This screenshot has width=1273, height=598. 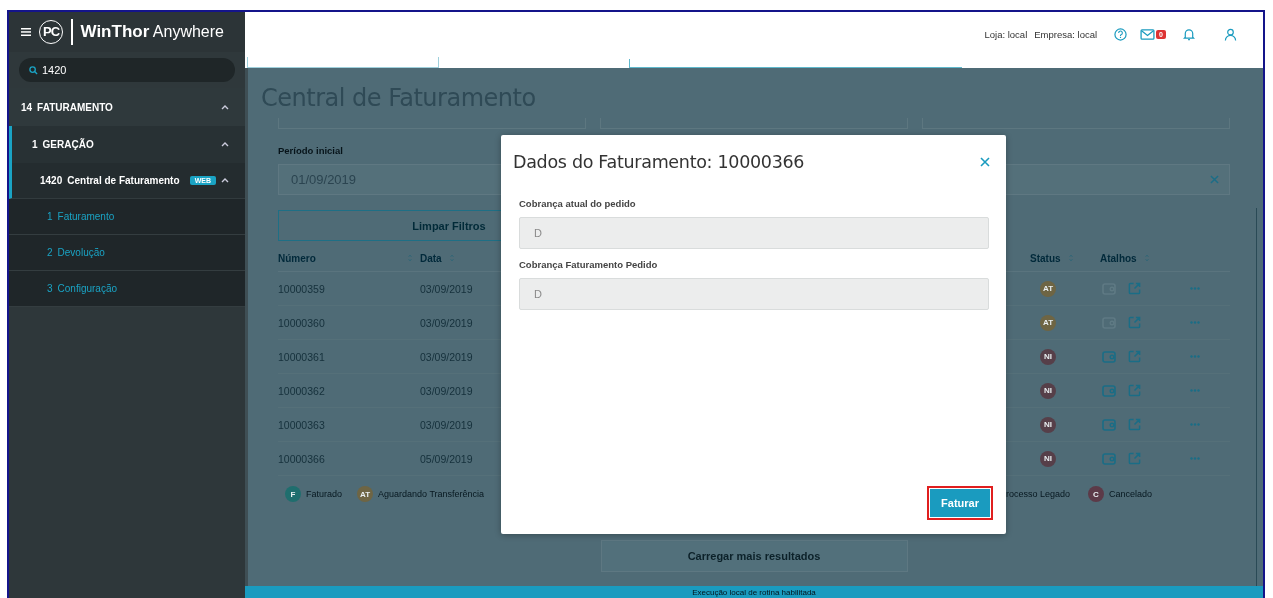 What do you see at coordinates (26, 32) in the screenshot?
I see `menu-icon` at bounding box center [26, 32].